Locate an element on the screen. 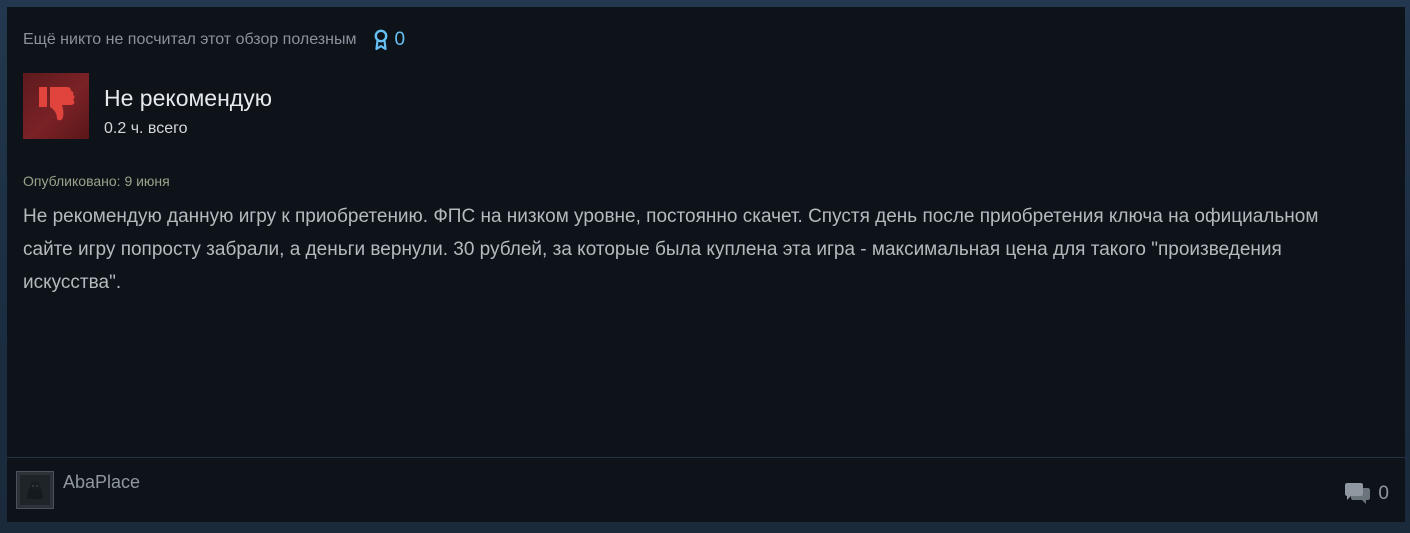 This screenshot has width=1410, height=533. comments-count: 0 is located at coordinates (1383, 493).